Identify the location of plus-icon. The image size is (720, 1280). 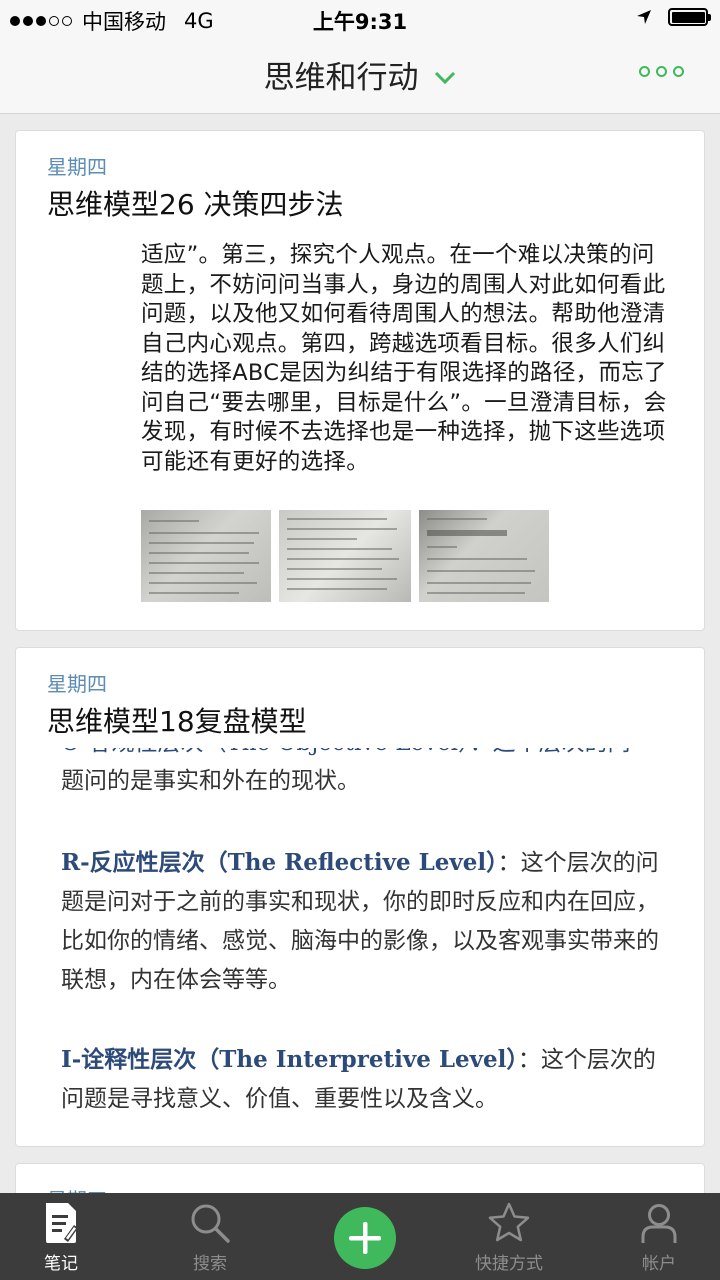
(365, 1238).